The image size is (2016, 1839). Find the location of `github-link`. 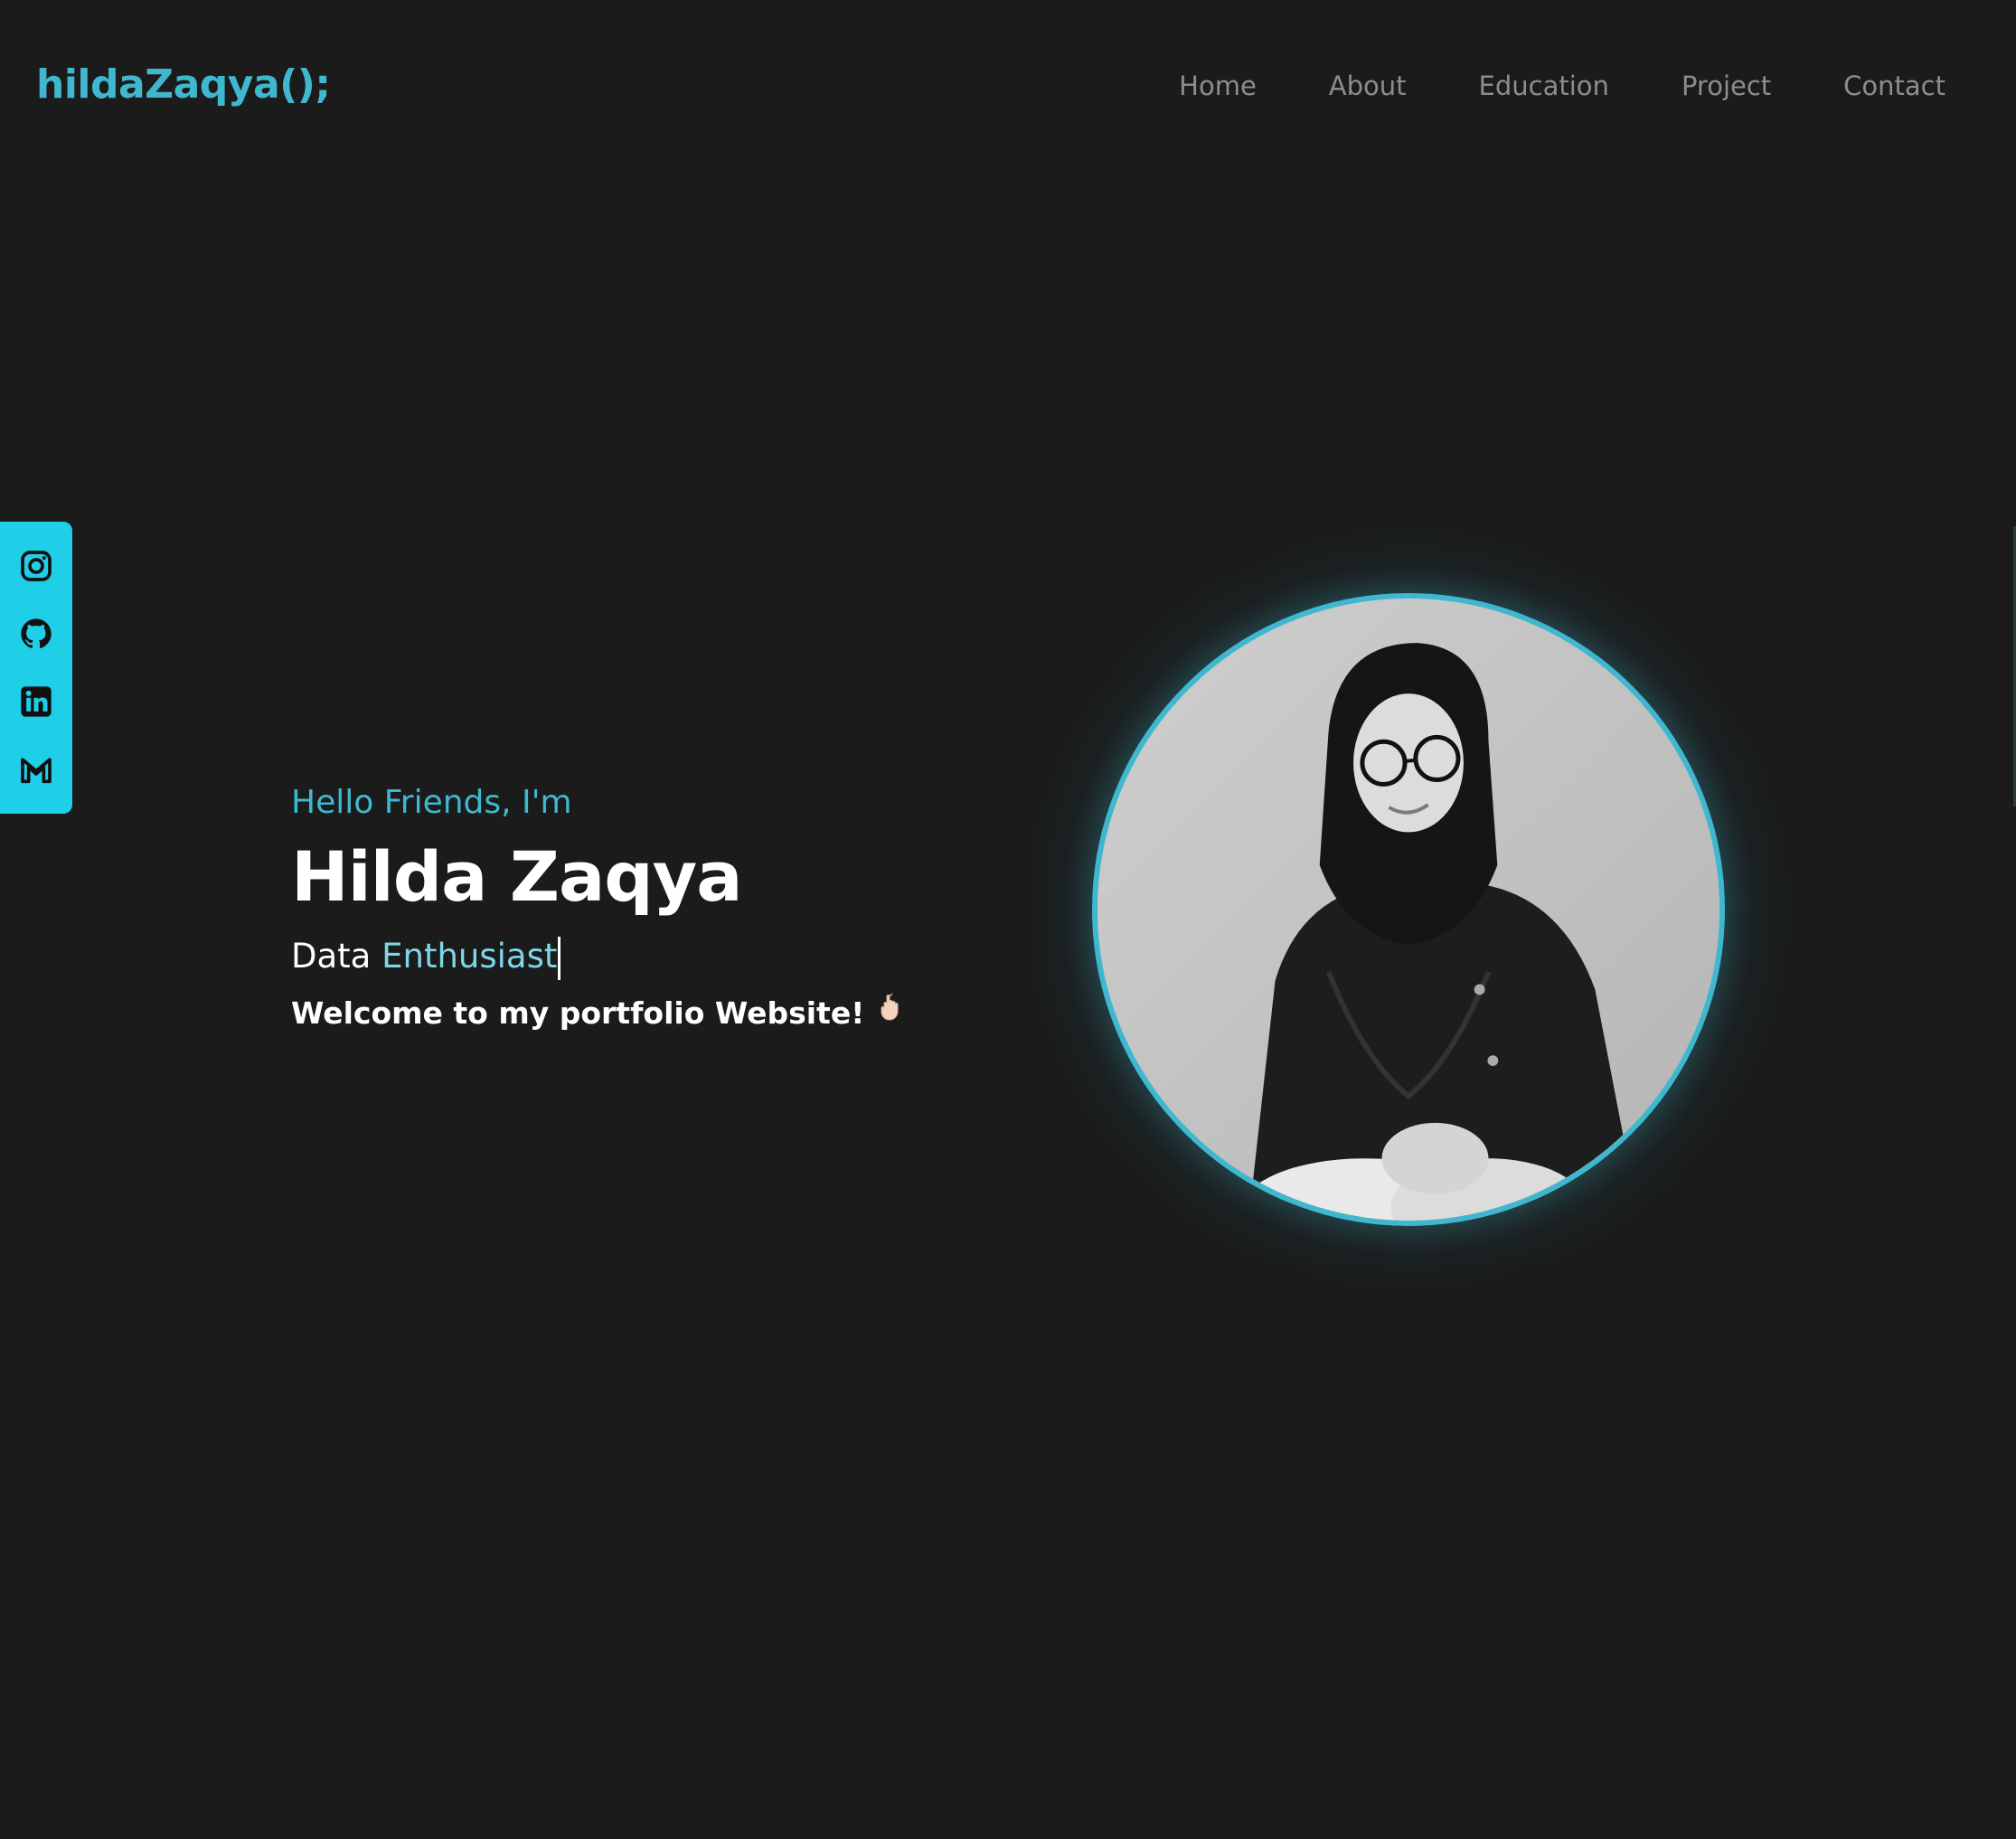

github-link is located at coordinates (36, 634).